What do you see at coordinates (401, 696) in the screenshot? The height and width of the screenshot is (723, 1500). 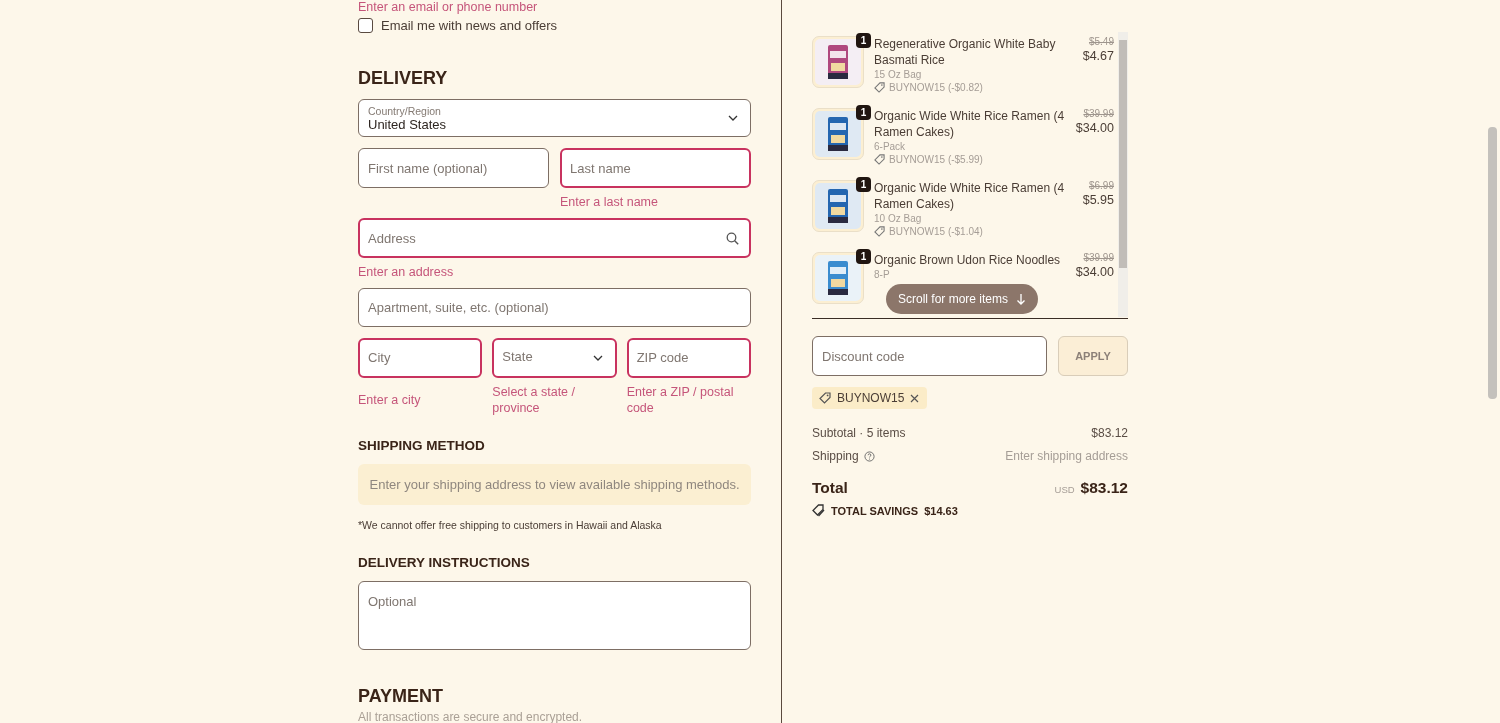 I see `section-heading: PAYMENT` at bounding box center [401, 696].